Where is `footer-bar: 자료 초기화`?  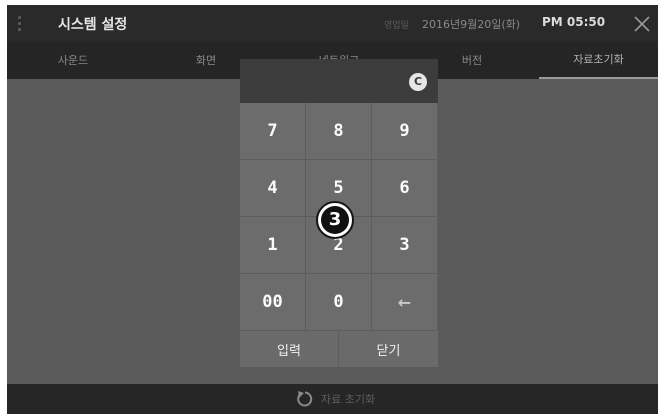 footer-bar: 자료 초기화 is located at coordinates (332, 399).